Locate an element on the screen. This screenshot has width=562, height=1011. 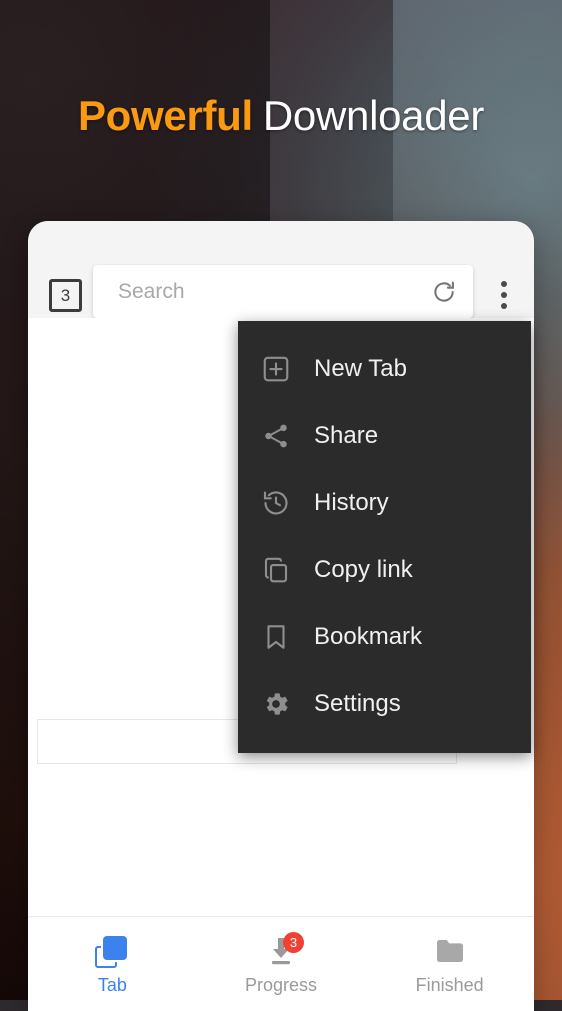
menu-item-share: Share is located at coordinates (384, 435).